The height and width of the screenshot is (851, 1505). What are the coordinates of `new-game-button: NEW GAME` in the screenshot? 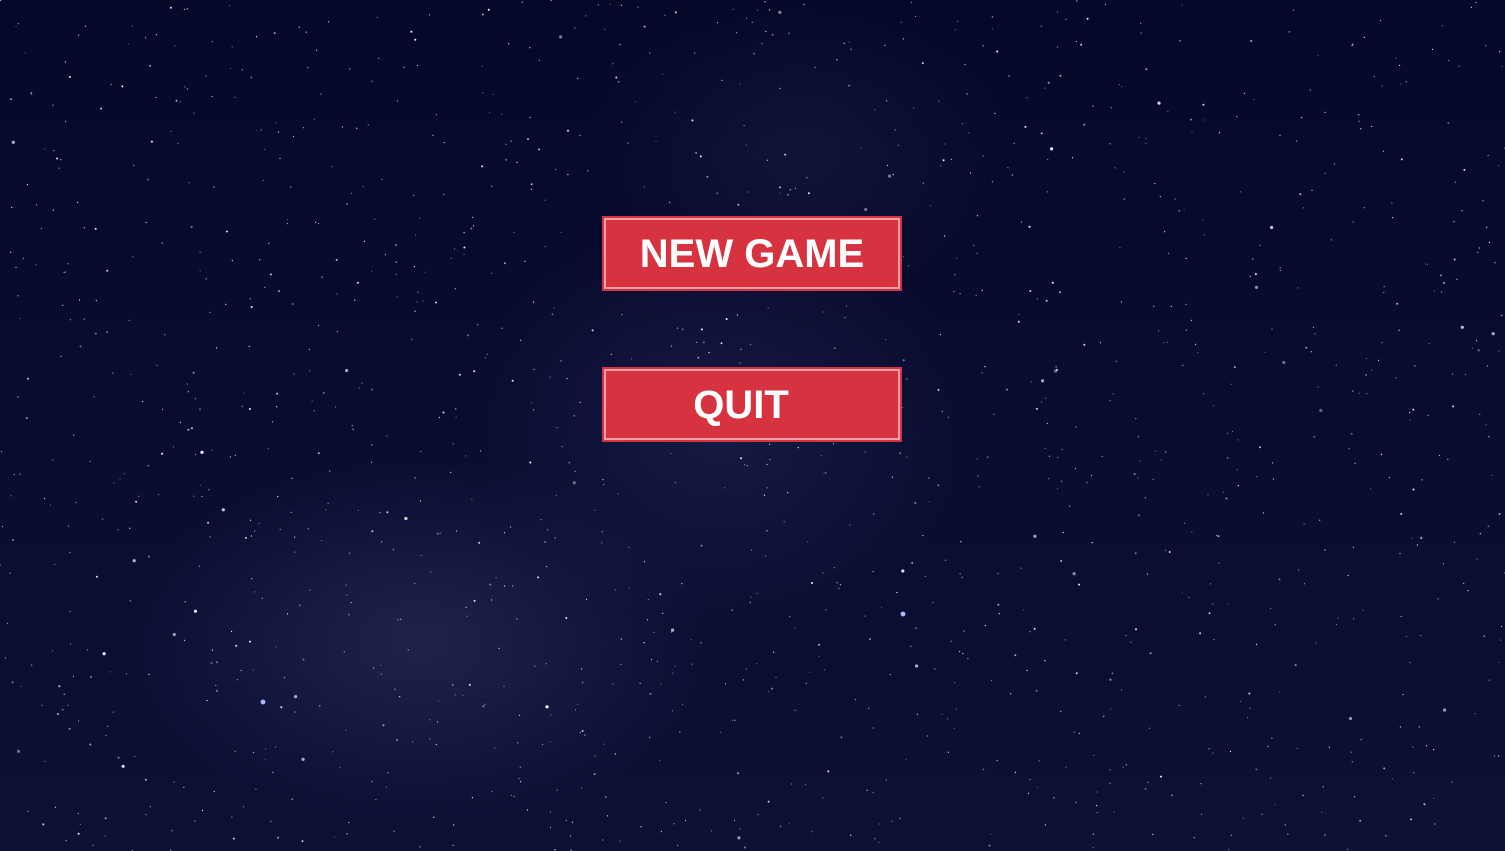 It's located at (752, 253).